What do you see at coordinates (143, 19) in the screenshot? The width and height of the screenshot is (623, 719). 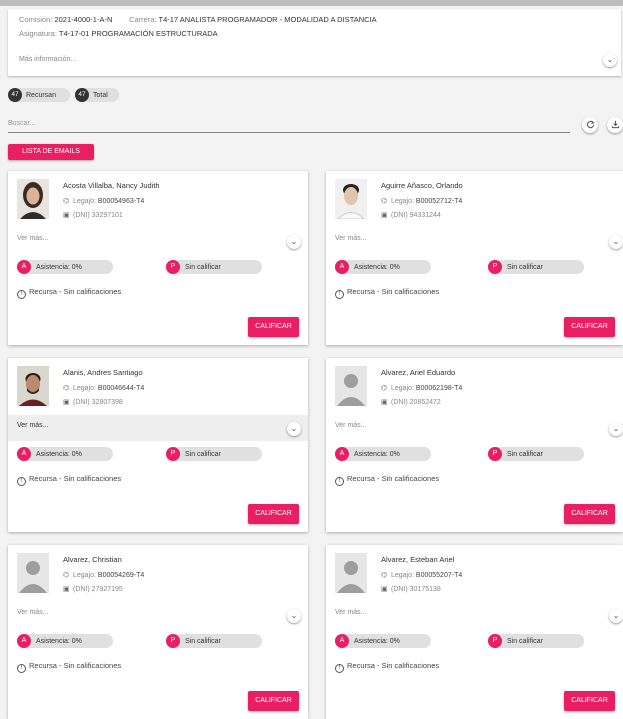 I see `carrera-label: Carrera:` at bounding box center [143, 19].